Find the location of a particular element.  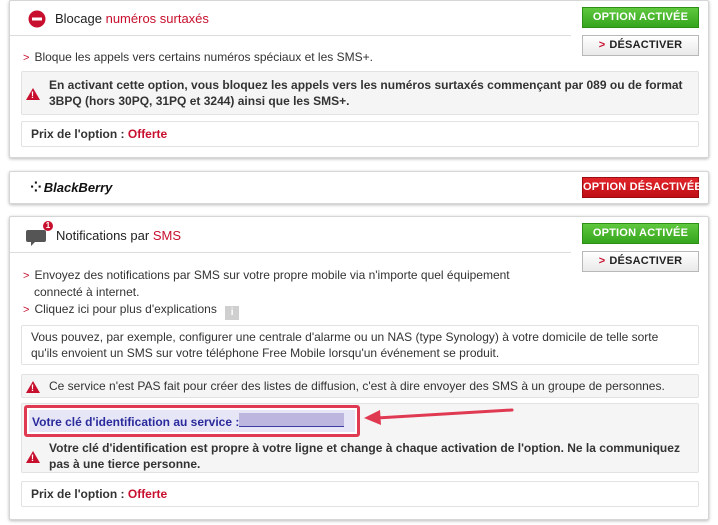

identification-key-field: Votre clé d'identification au service : is located at coordinates (192, 421).